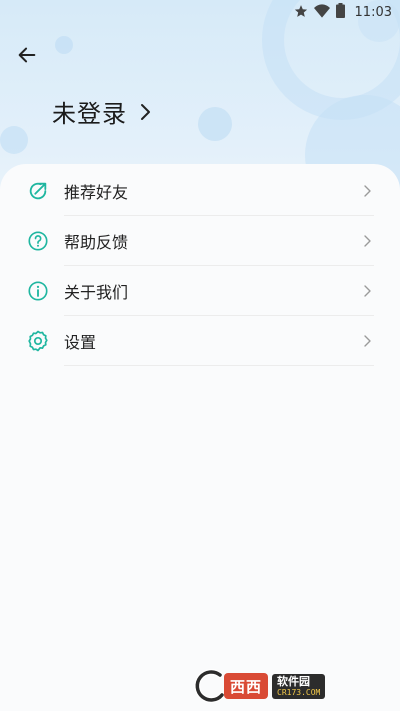 Image resolution: width=400 pixels, height=711 pixels. I want to click on menu-item-about-us: 关于我们, so click(200, 291).